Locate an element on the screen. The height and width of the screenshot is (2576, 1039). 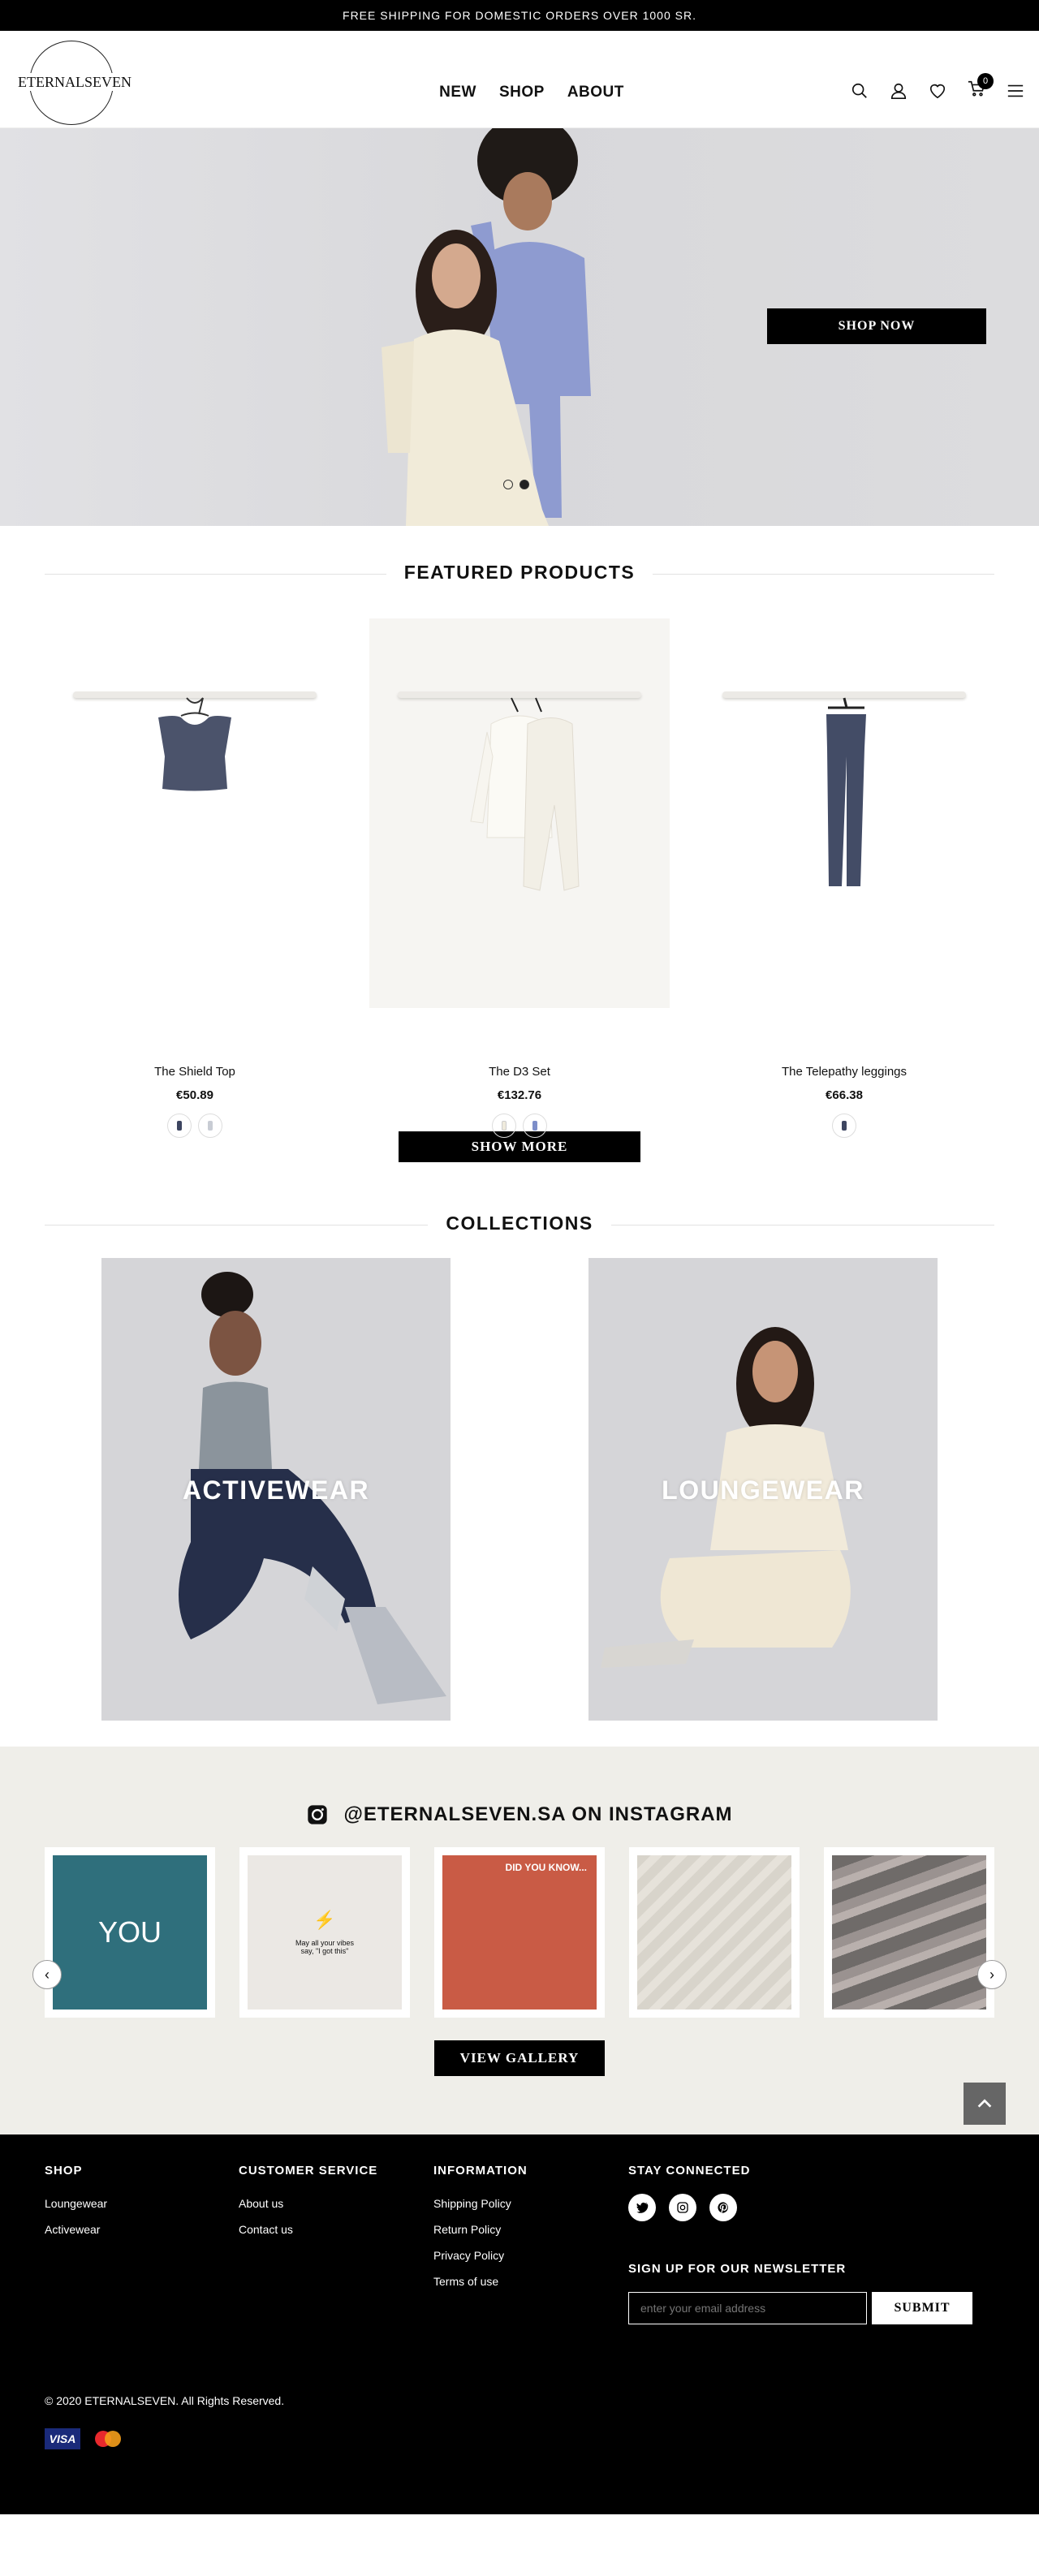
footer-link: Terms of use is located at coordinates (480, 2282).